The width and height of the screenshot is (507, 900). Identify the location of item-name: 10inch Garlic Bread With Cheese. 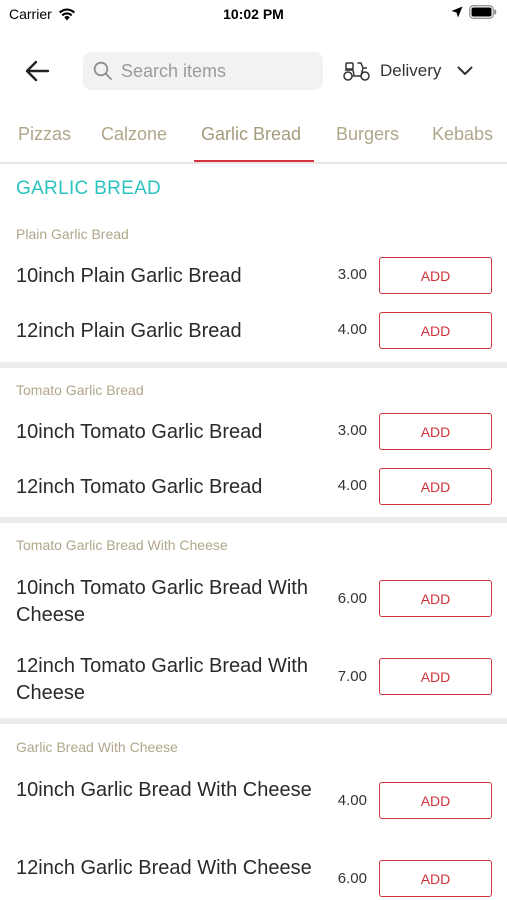
(164, 790).